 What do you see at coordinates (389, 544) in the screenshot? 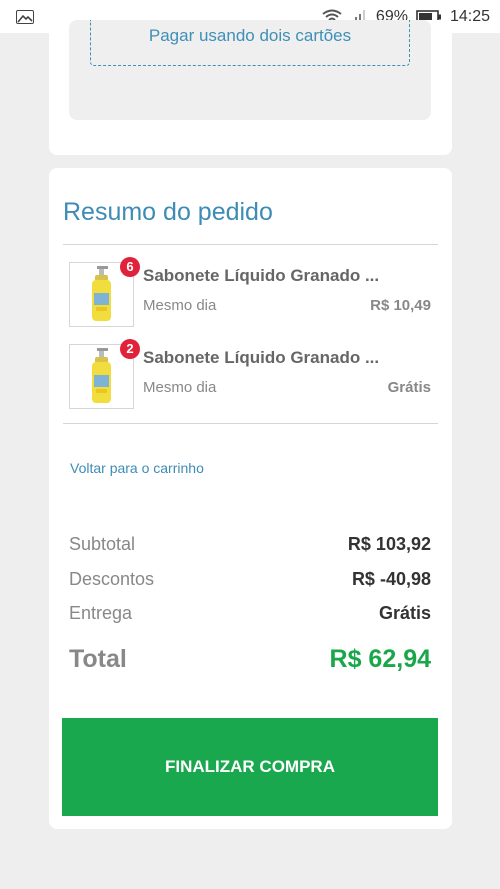
I see `subtotal-value: R$ 103,92` at bounding box center [389, 544].